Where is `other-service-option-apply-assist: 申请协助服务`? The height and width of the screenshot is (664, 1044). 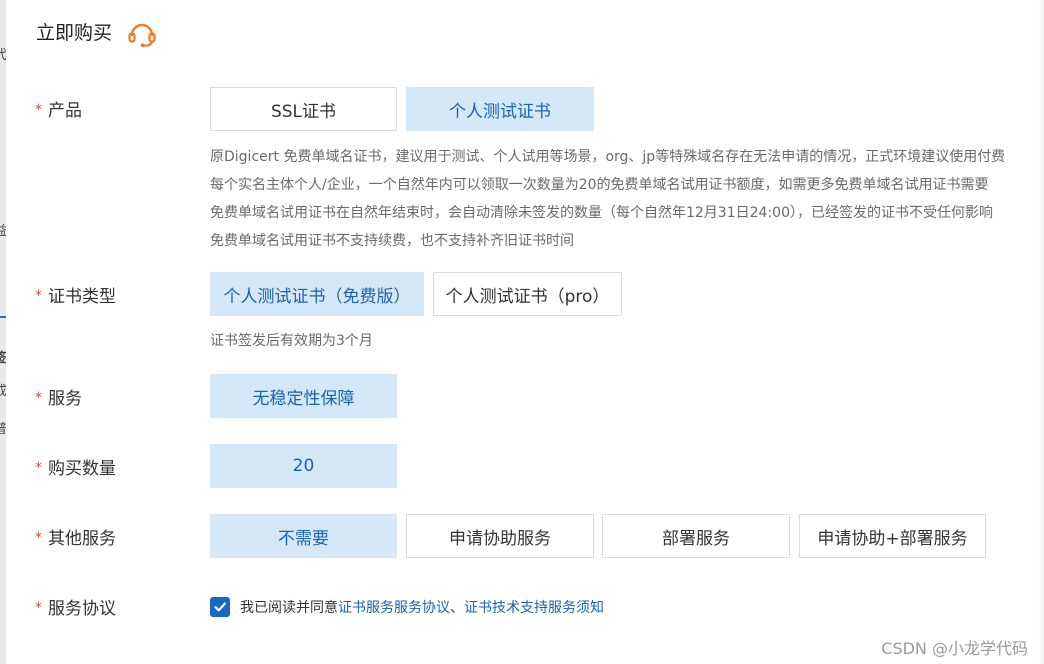 other-service-option-apply-assist: 申请协助服务 is located at coordinates (500, 536).